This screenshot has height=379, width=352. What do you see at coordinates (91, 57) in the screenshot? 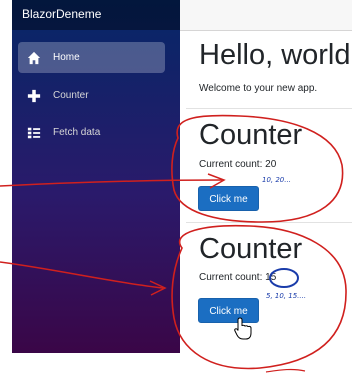
I see `nav-item-home: Home` at bounding box center [91, 57].